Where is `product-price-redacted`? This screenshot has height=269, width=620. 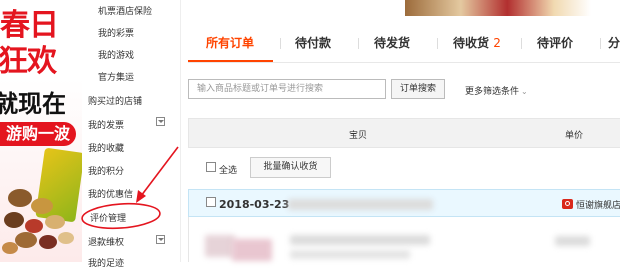
product-price-redacted is located at coordinates (572, 241).